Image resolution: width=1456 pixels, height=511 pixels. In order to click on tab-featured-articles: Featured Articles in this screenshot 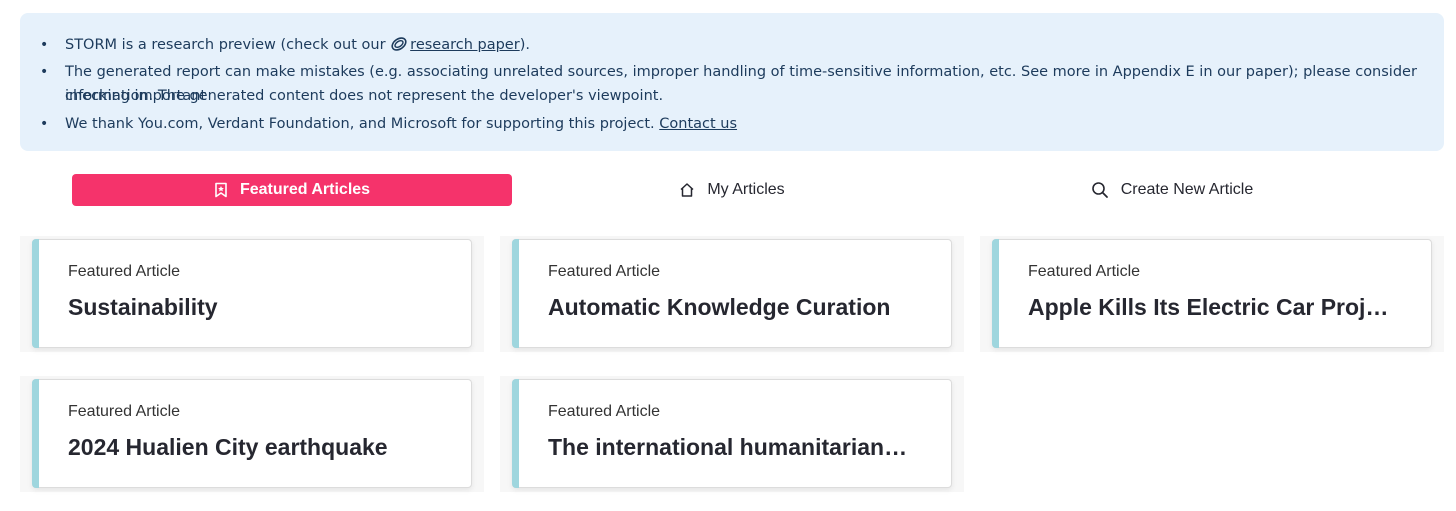, I will do `click(292, 190)`.